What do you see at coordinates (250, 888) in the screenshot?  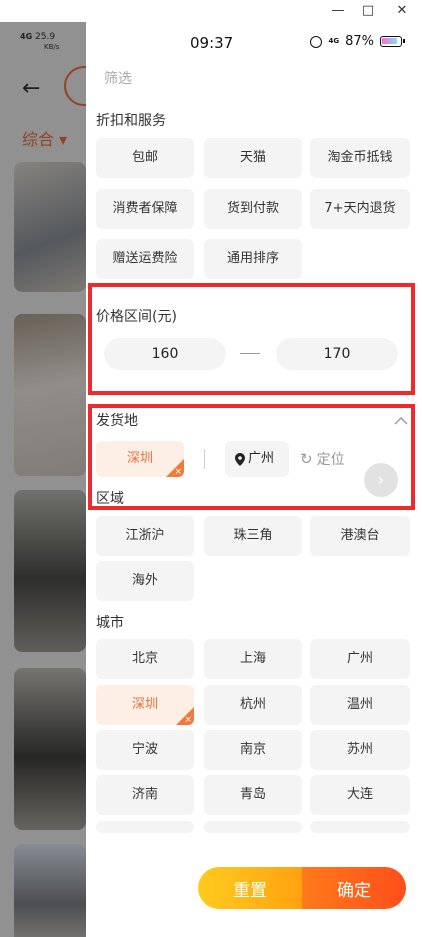 I see `reset-button: 重置` at bounding box center [250, 888].